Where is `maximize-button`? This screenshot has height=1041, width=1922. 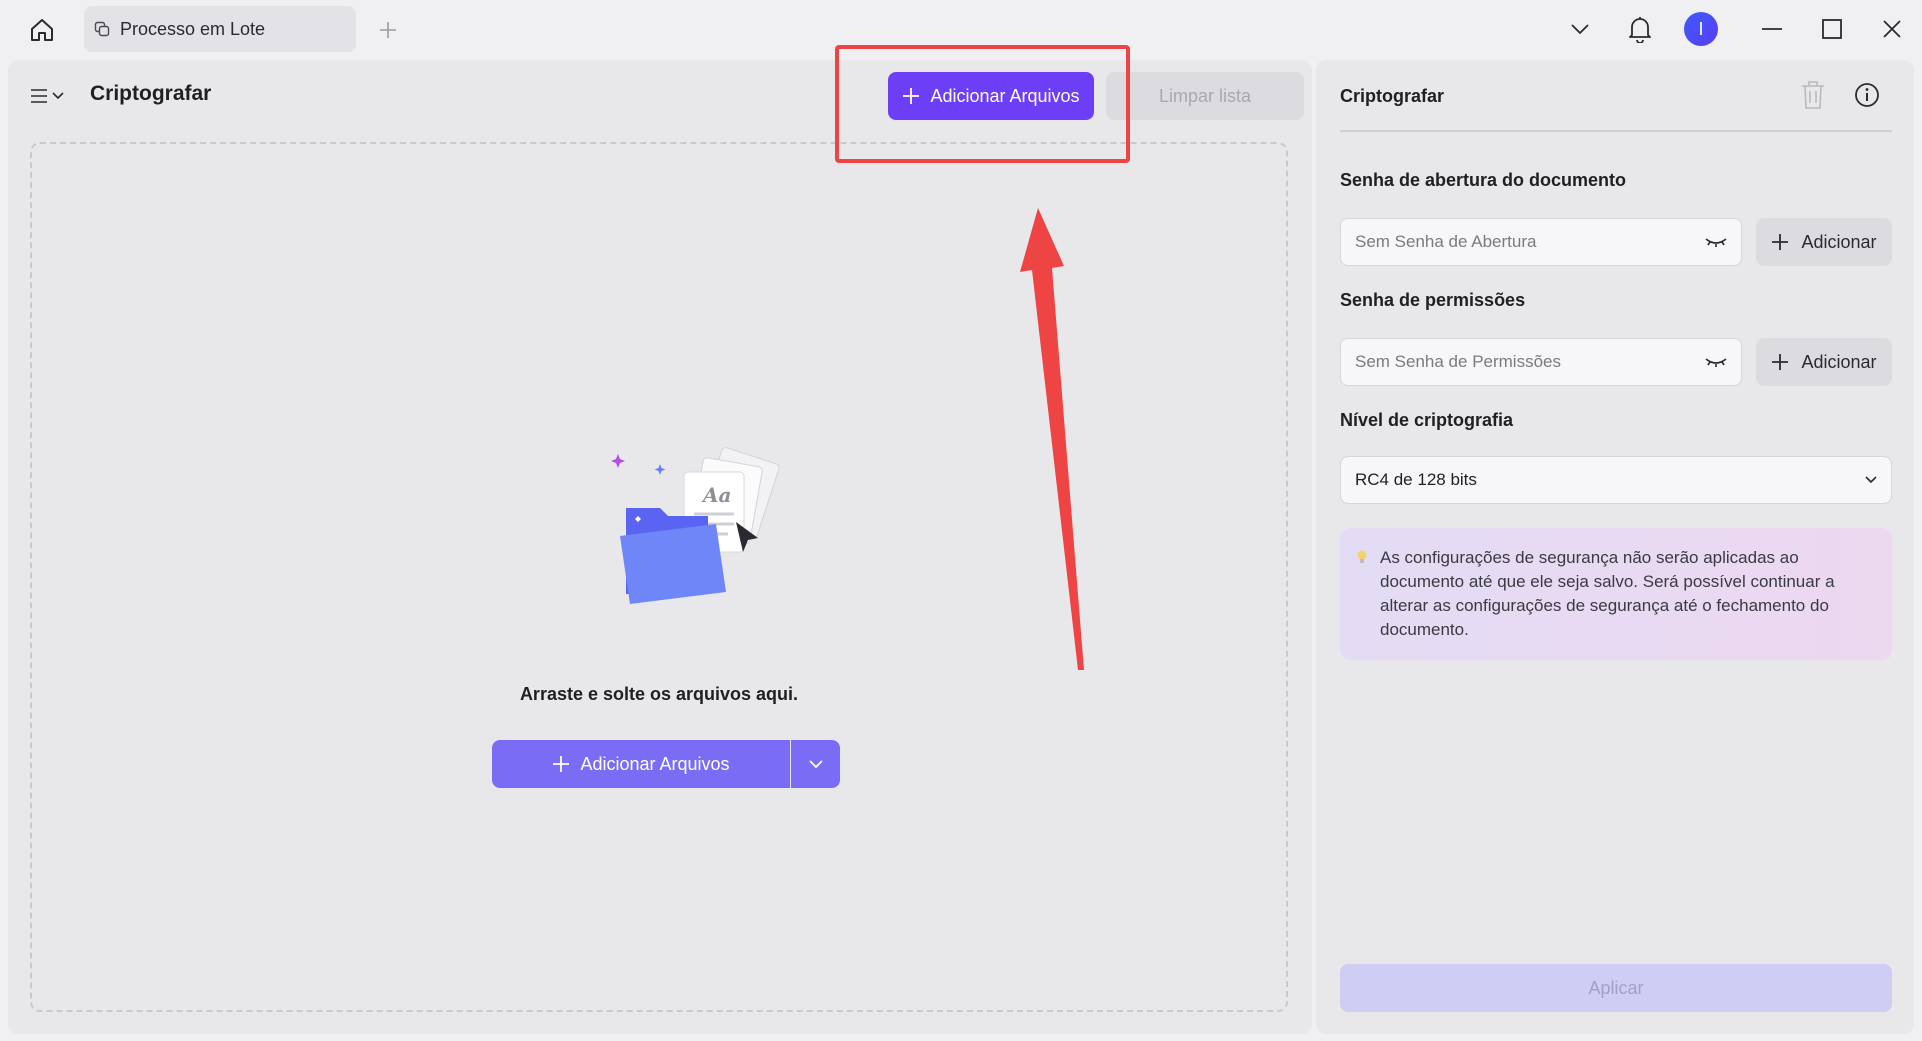
maximize-button is located at coordinates (1832, 29).